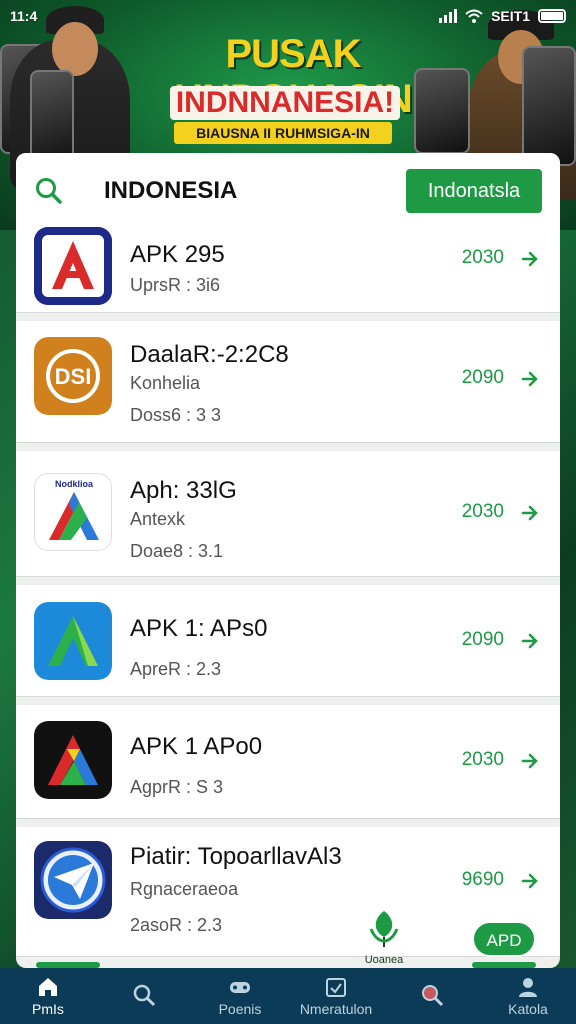 The image size is (576, 1024). I want to click on app-name: DaalaR:-2:2C8, so click(209, 354).